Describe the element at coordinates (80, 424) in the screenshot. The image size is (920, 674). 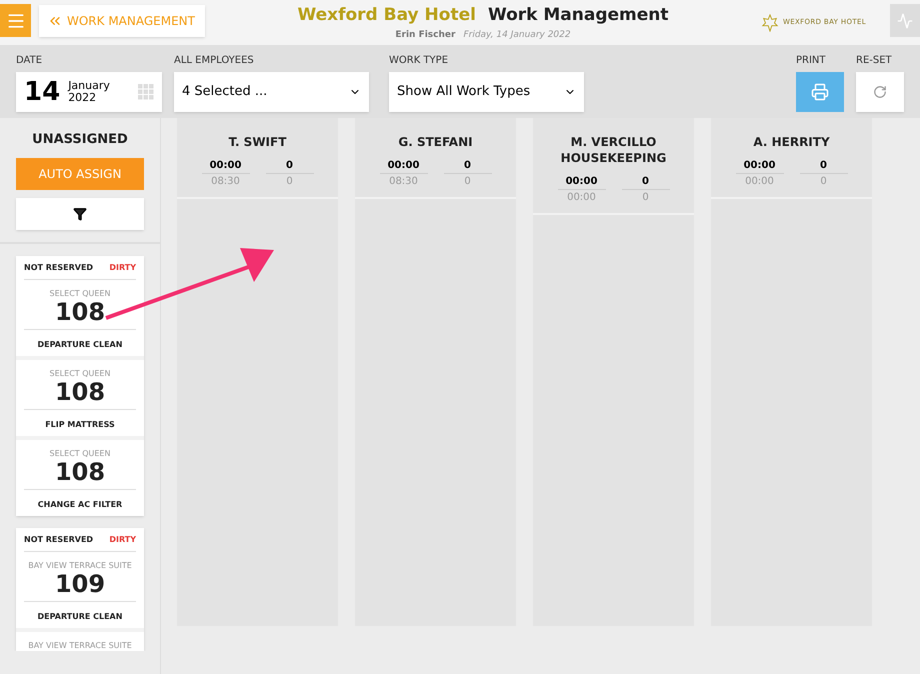
I see `task-name: FLIP MATTRESS` at that location.